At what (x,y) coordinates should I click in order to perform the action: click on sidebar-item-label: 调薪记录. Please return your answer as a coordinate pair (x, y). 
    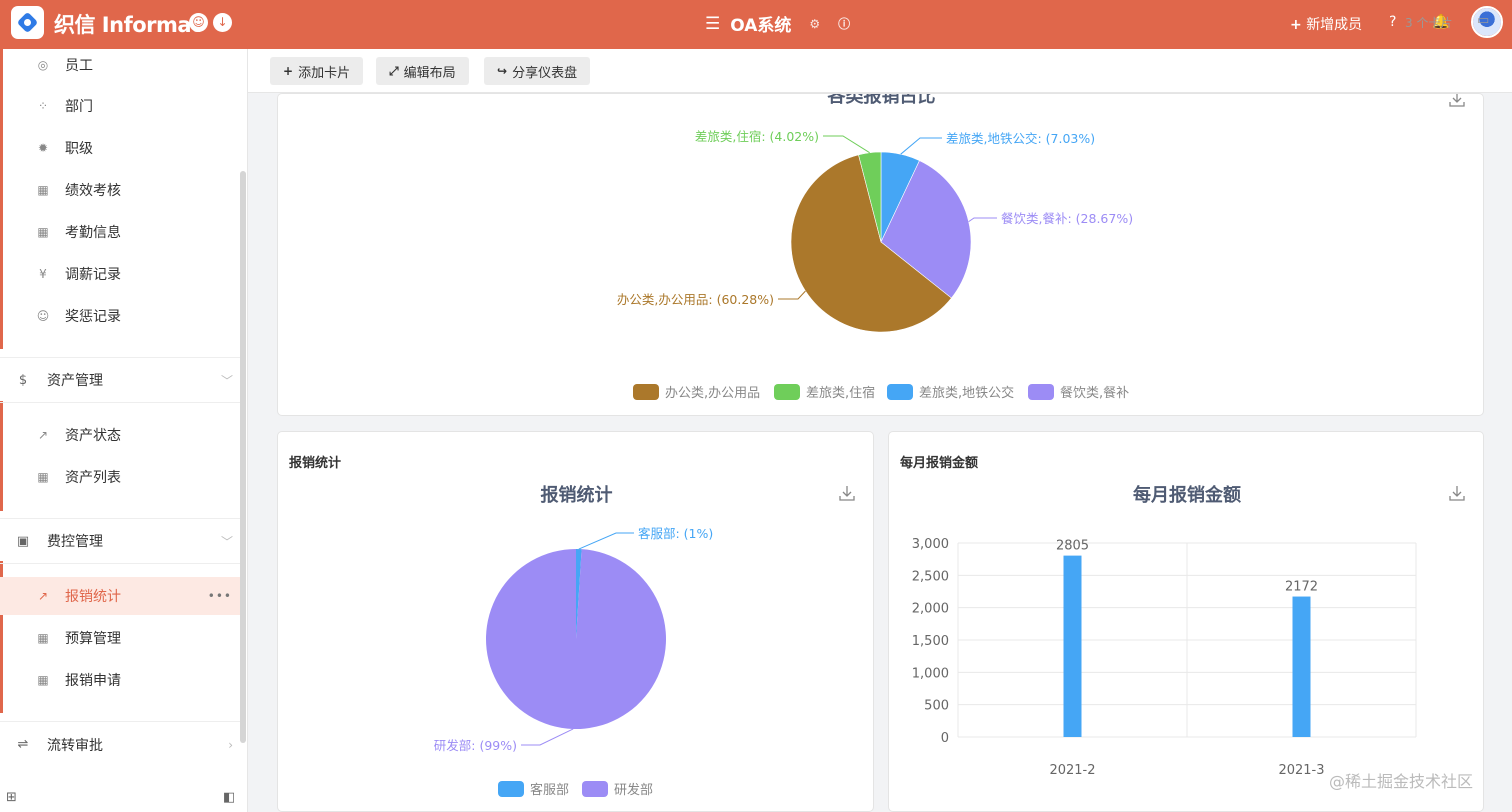
    Looking at the image, I should click on (93, 275).